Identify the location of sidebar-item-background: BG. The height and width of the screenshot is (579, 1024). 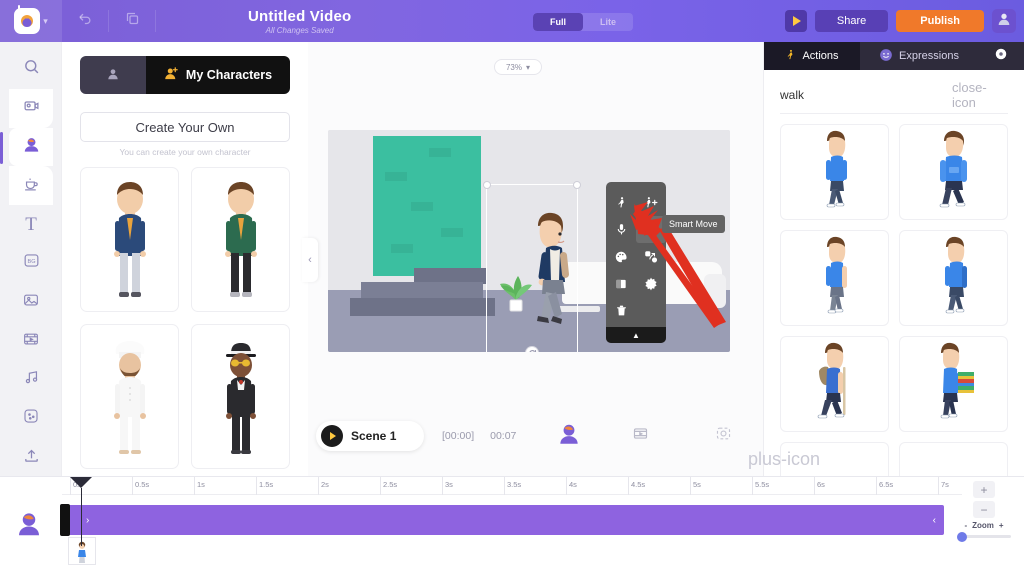
(31, 263).